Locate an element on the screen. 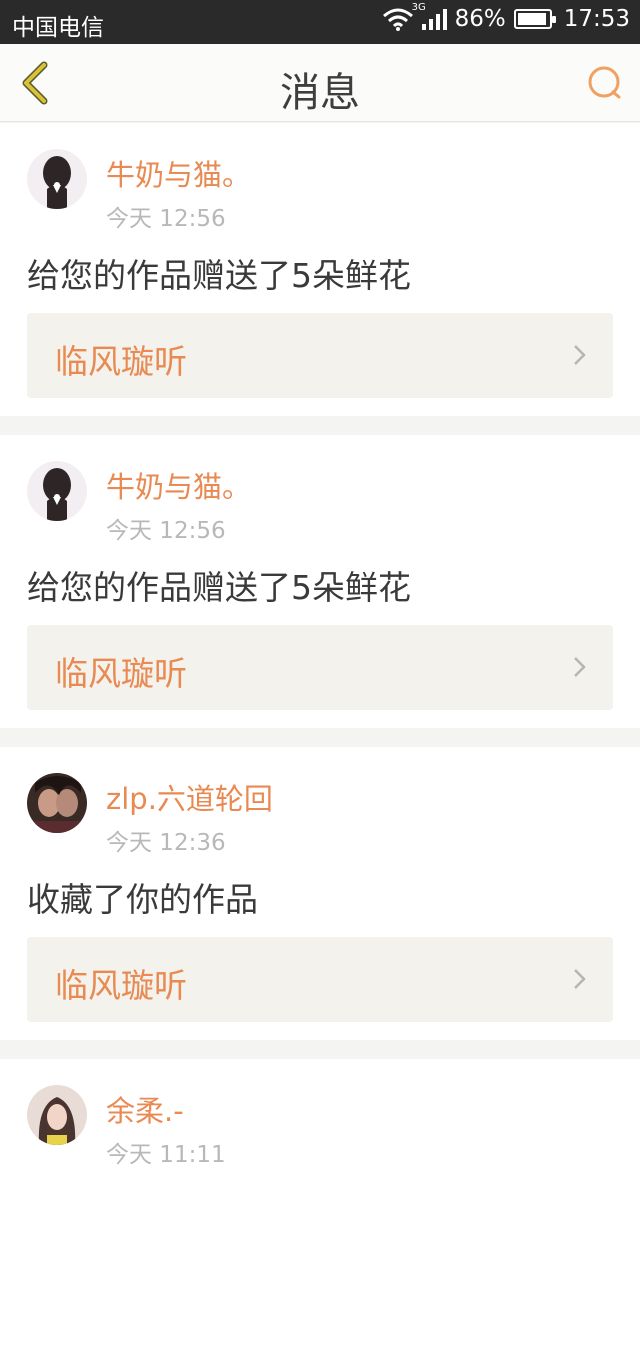 This screenshot has width=640, height=1352. battery-percent: 86% is located at coordinates (480, 19).